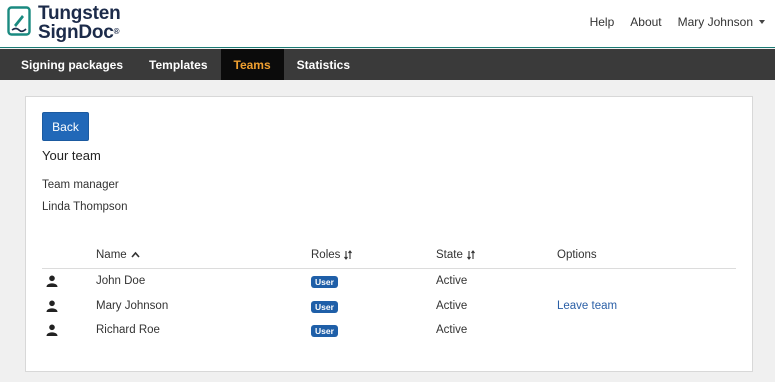  What do you see at coordinates (715, 22) in the screenshot?
I see `user-menu-label: Mary Johnson` at bounding box center [715, 22].